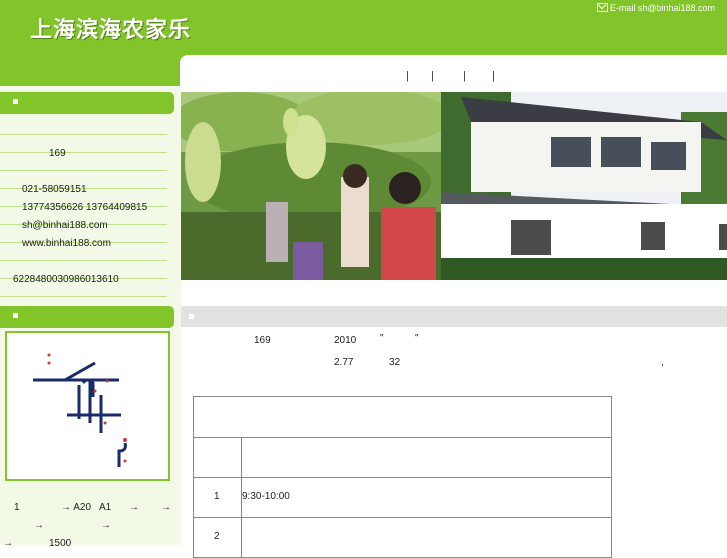 Image resolution: width=727 pixels, height=558 pixels. Describe the element at coordinates (87, 103) in the screenshot. I see `contact-section-header` at that location.